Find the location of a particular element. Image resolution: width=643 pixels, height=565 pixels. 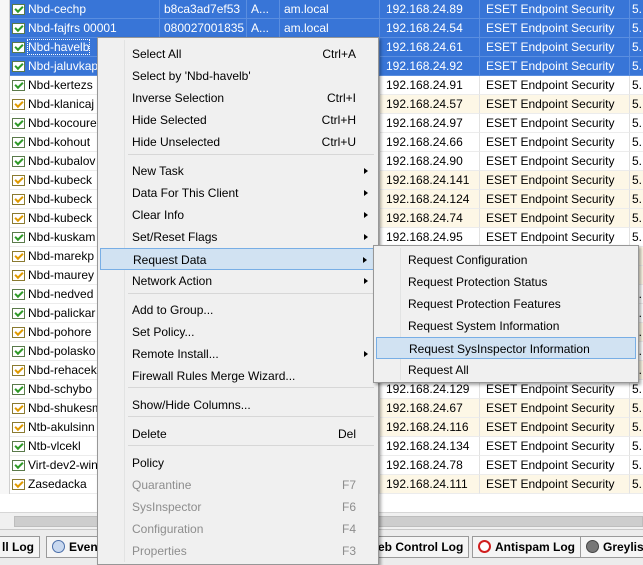

menu-item-shortcut: Ctrl+I is located at coordinates (341, 98).